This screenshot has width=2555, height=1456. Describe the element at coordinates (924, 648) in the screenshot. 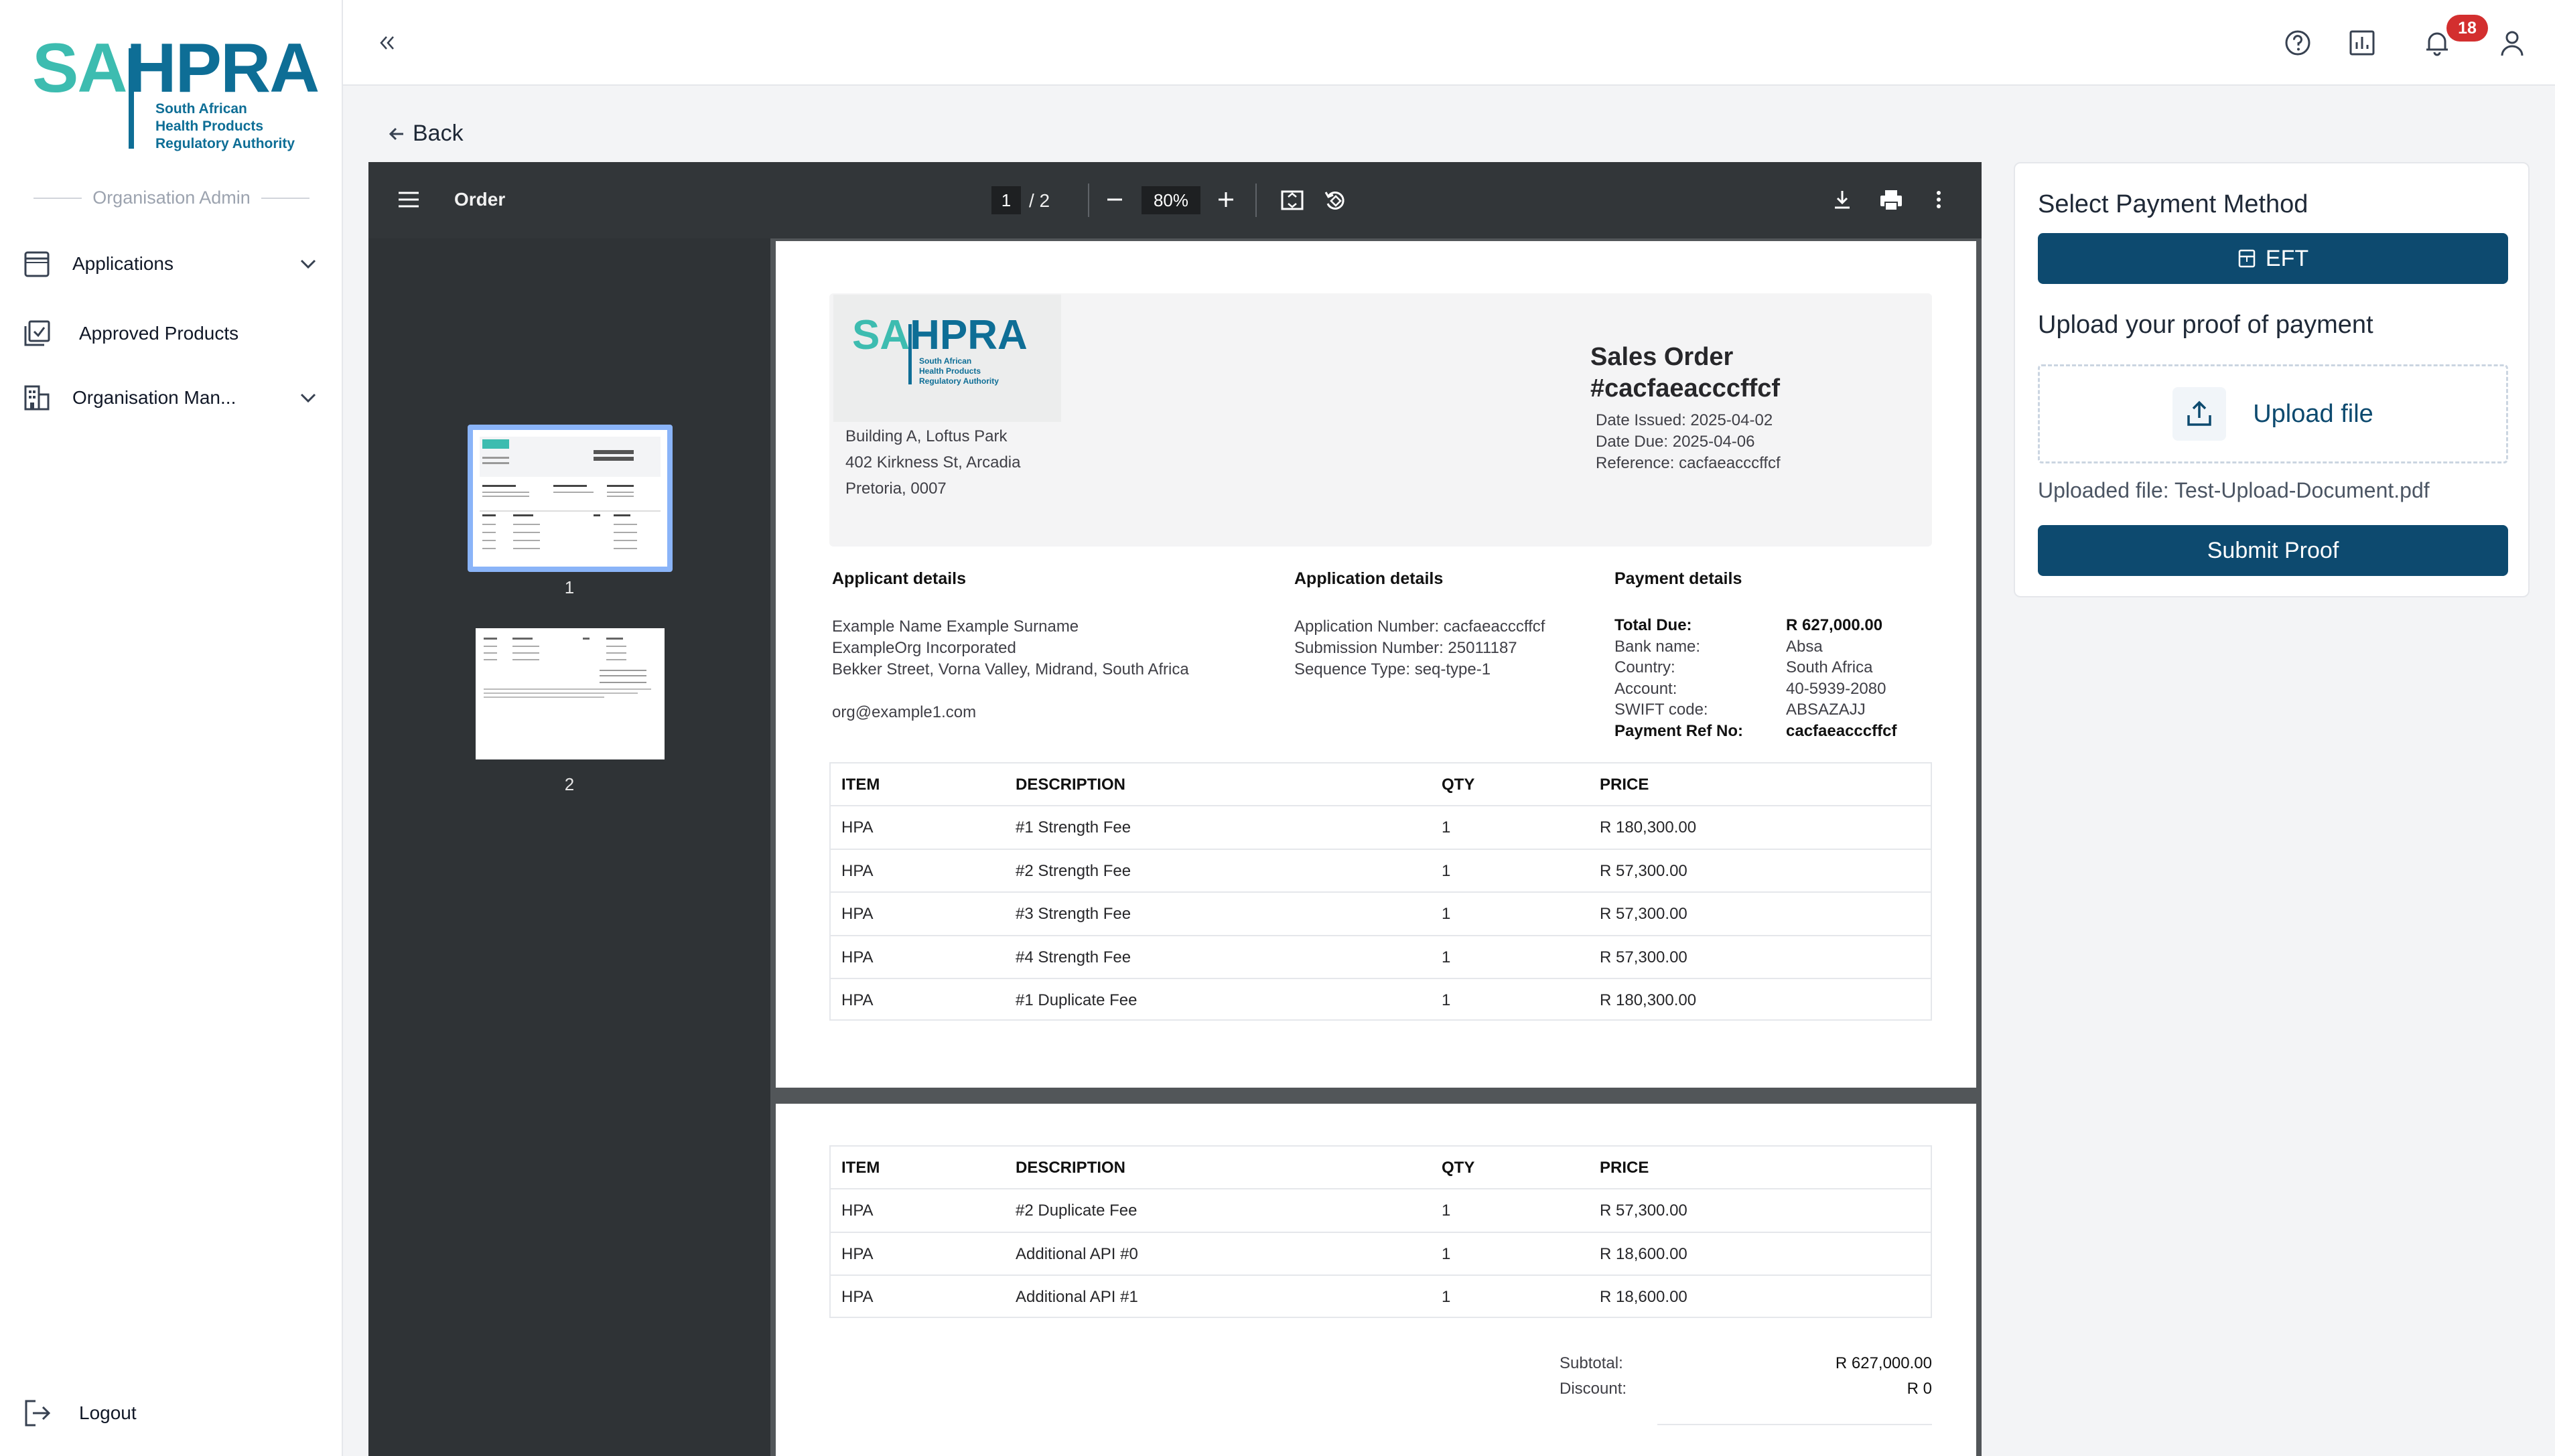

I see `applicant-org: ExampleOrg Incorporated` at that location.